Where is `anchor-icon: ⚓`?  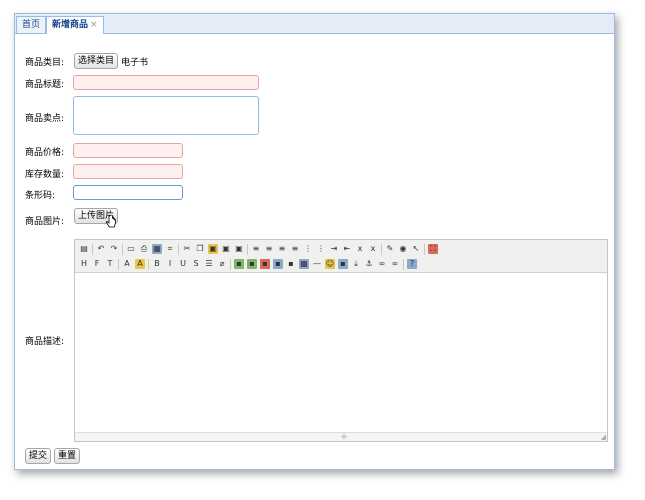
anchor-icon: ⚓ is located at coordinates (369, 264).